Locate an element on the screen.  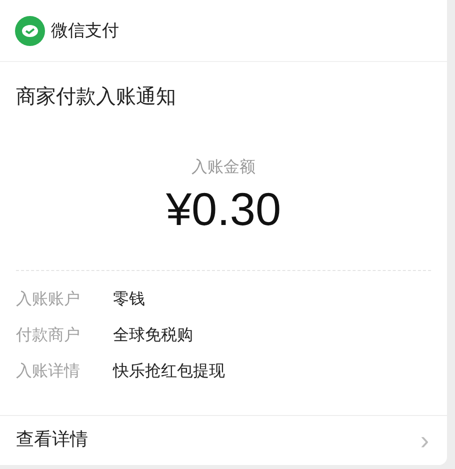
wallet-logo-icon is located at coordinates (30, 31).